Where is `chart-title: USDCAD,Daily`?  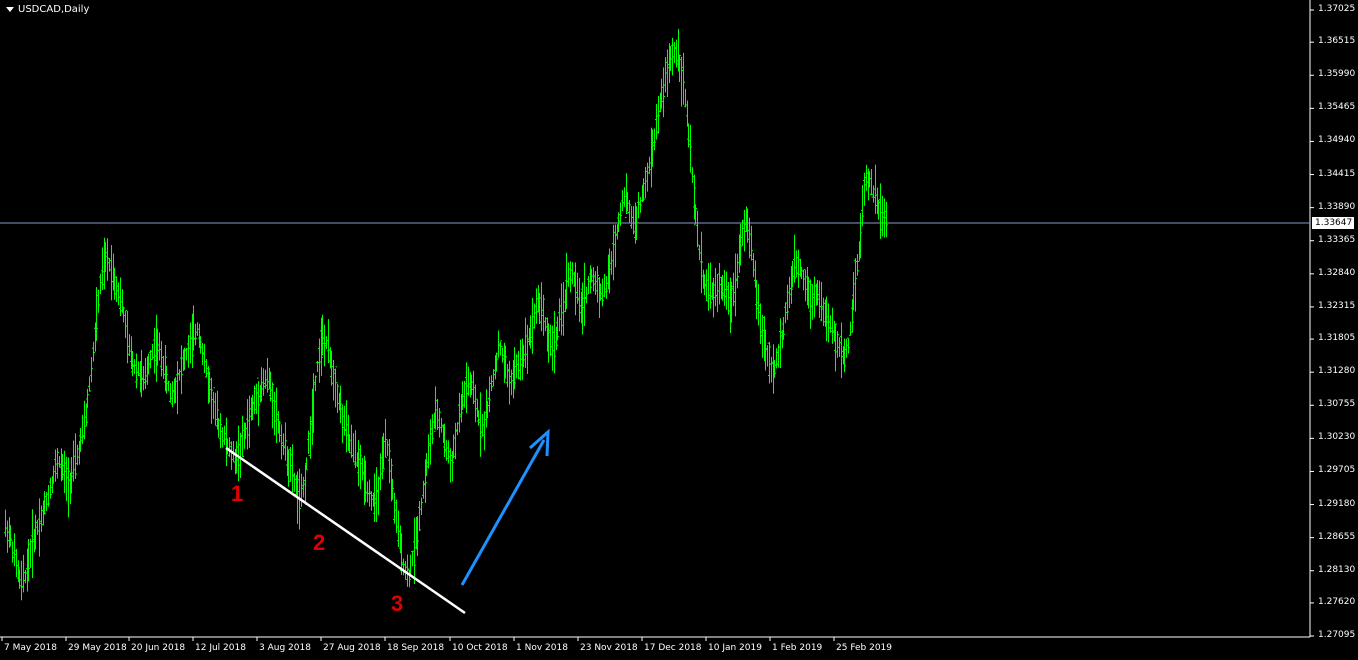
chart-title: USDCAD,Daily is located at coordinates (47, 9).